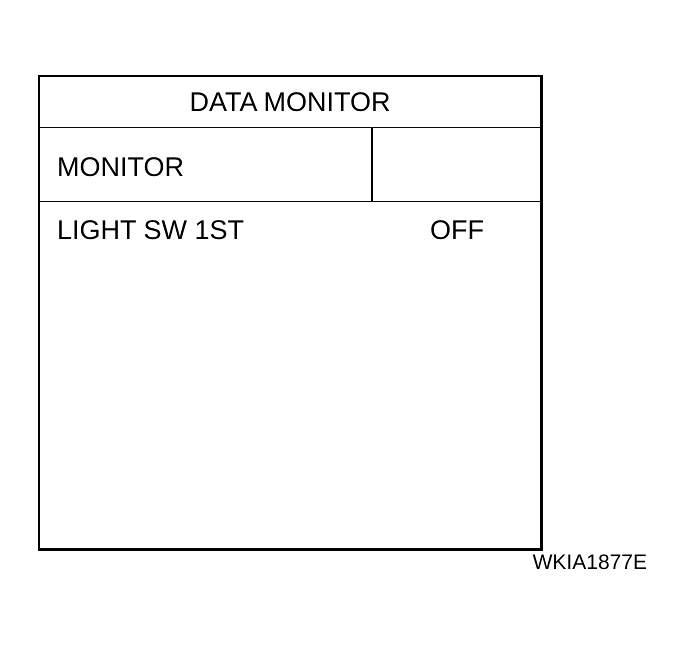 The height and width of the screenshot is (646, 683). Describe the element at coordinates (289, 102) in the screenshot. I see `panel-title: DATA MONITOR` at that location.